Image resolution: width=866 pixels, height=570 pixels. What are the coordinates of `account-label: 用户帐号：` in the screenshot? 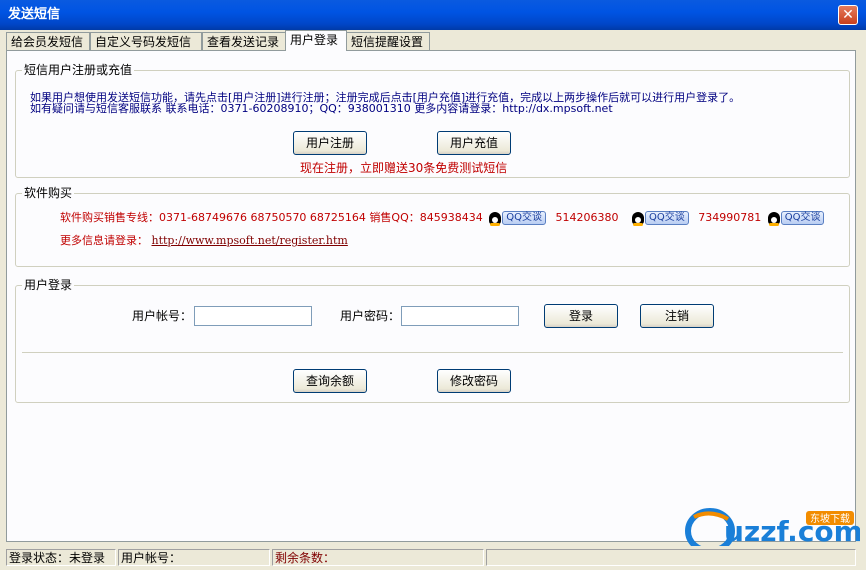 It's located at (162, 316).